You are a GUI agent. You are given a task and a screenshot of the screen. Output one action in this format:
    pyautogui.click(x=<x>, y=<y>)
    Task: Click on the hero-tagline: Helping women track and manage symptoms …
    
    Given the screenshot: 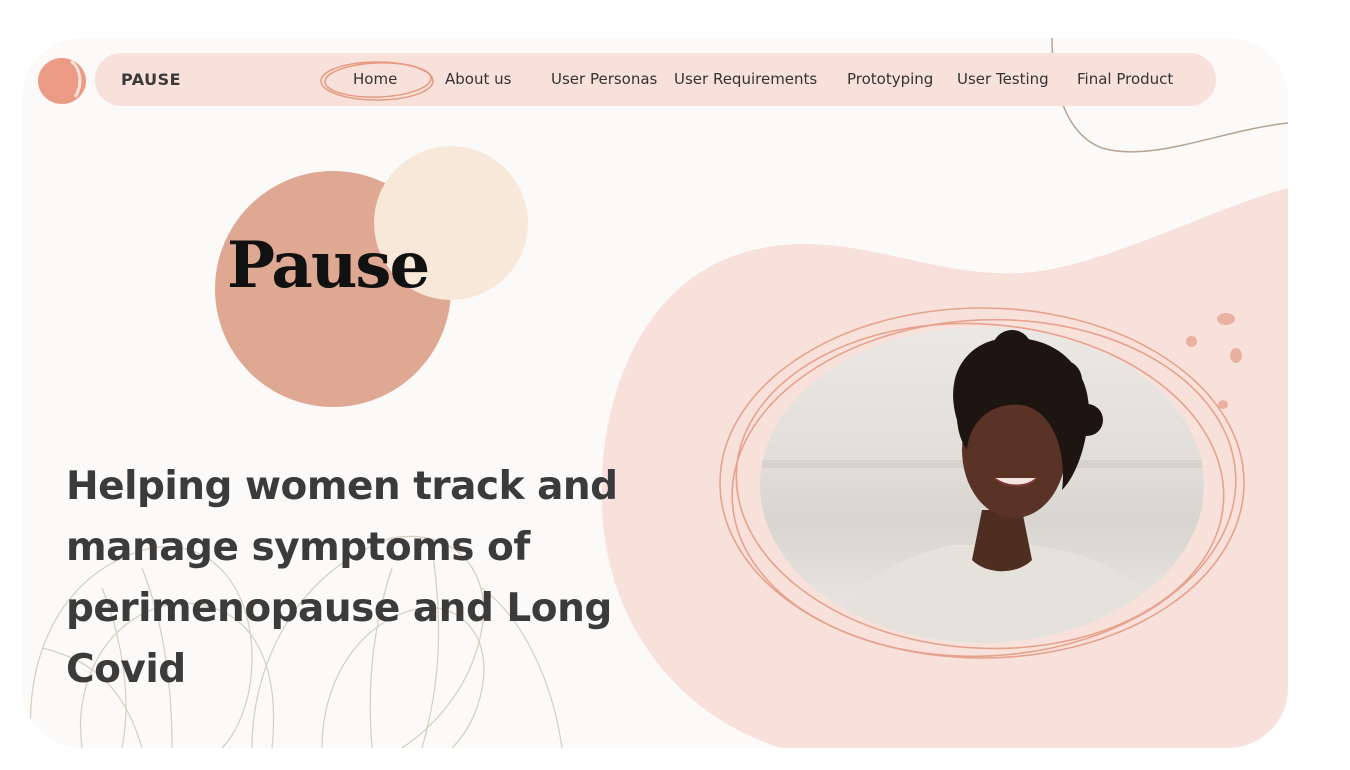 What is the action you would take?
    pyautogui.click(x=342, y=578)
    